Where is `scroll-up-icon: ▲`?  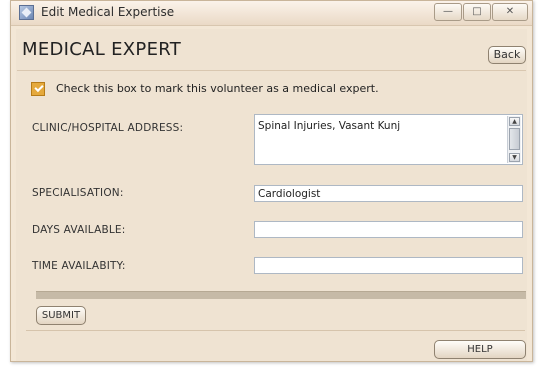 scroll-up-icon: ▲ is located at coordinates (514, 121).